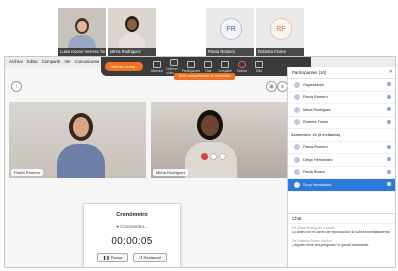 The image size is (398, 271). Describe the element at coordinates (242, 70) in the screenshot. I see `toolbar-item-label: Grabar` at that location.